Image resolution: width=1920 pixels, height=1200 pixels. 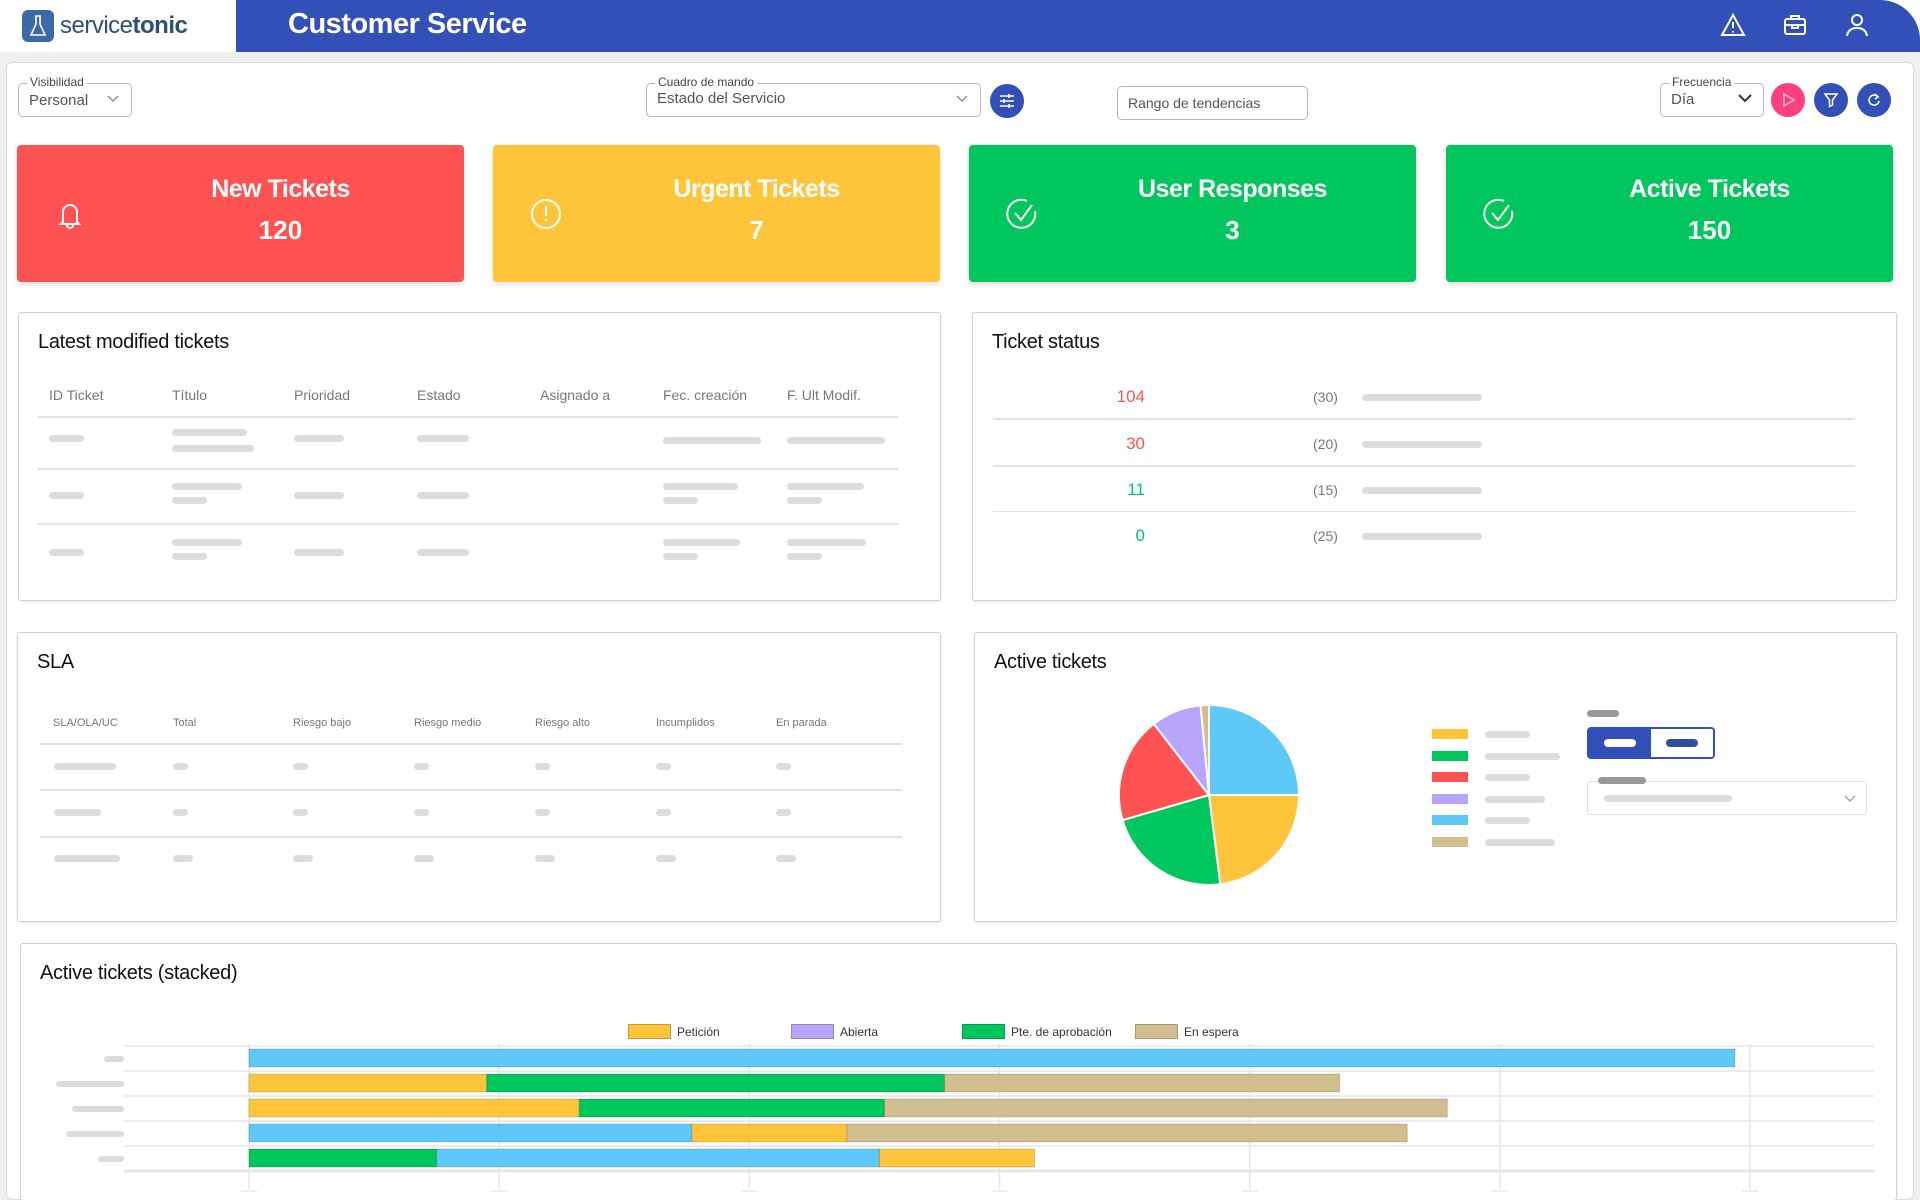 What do you see at coordinates (1046, 342) in the screenshot?
I see `panel-title: Ticket status` at bounding box center [1046, 342].